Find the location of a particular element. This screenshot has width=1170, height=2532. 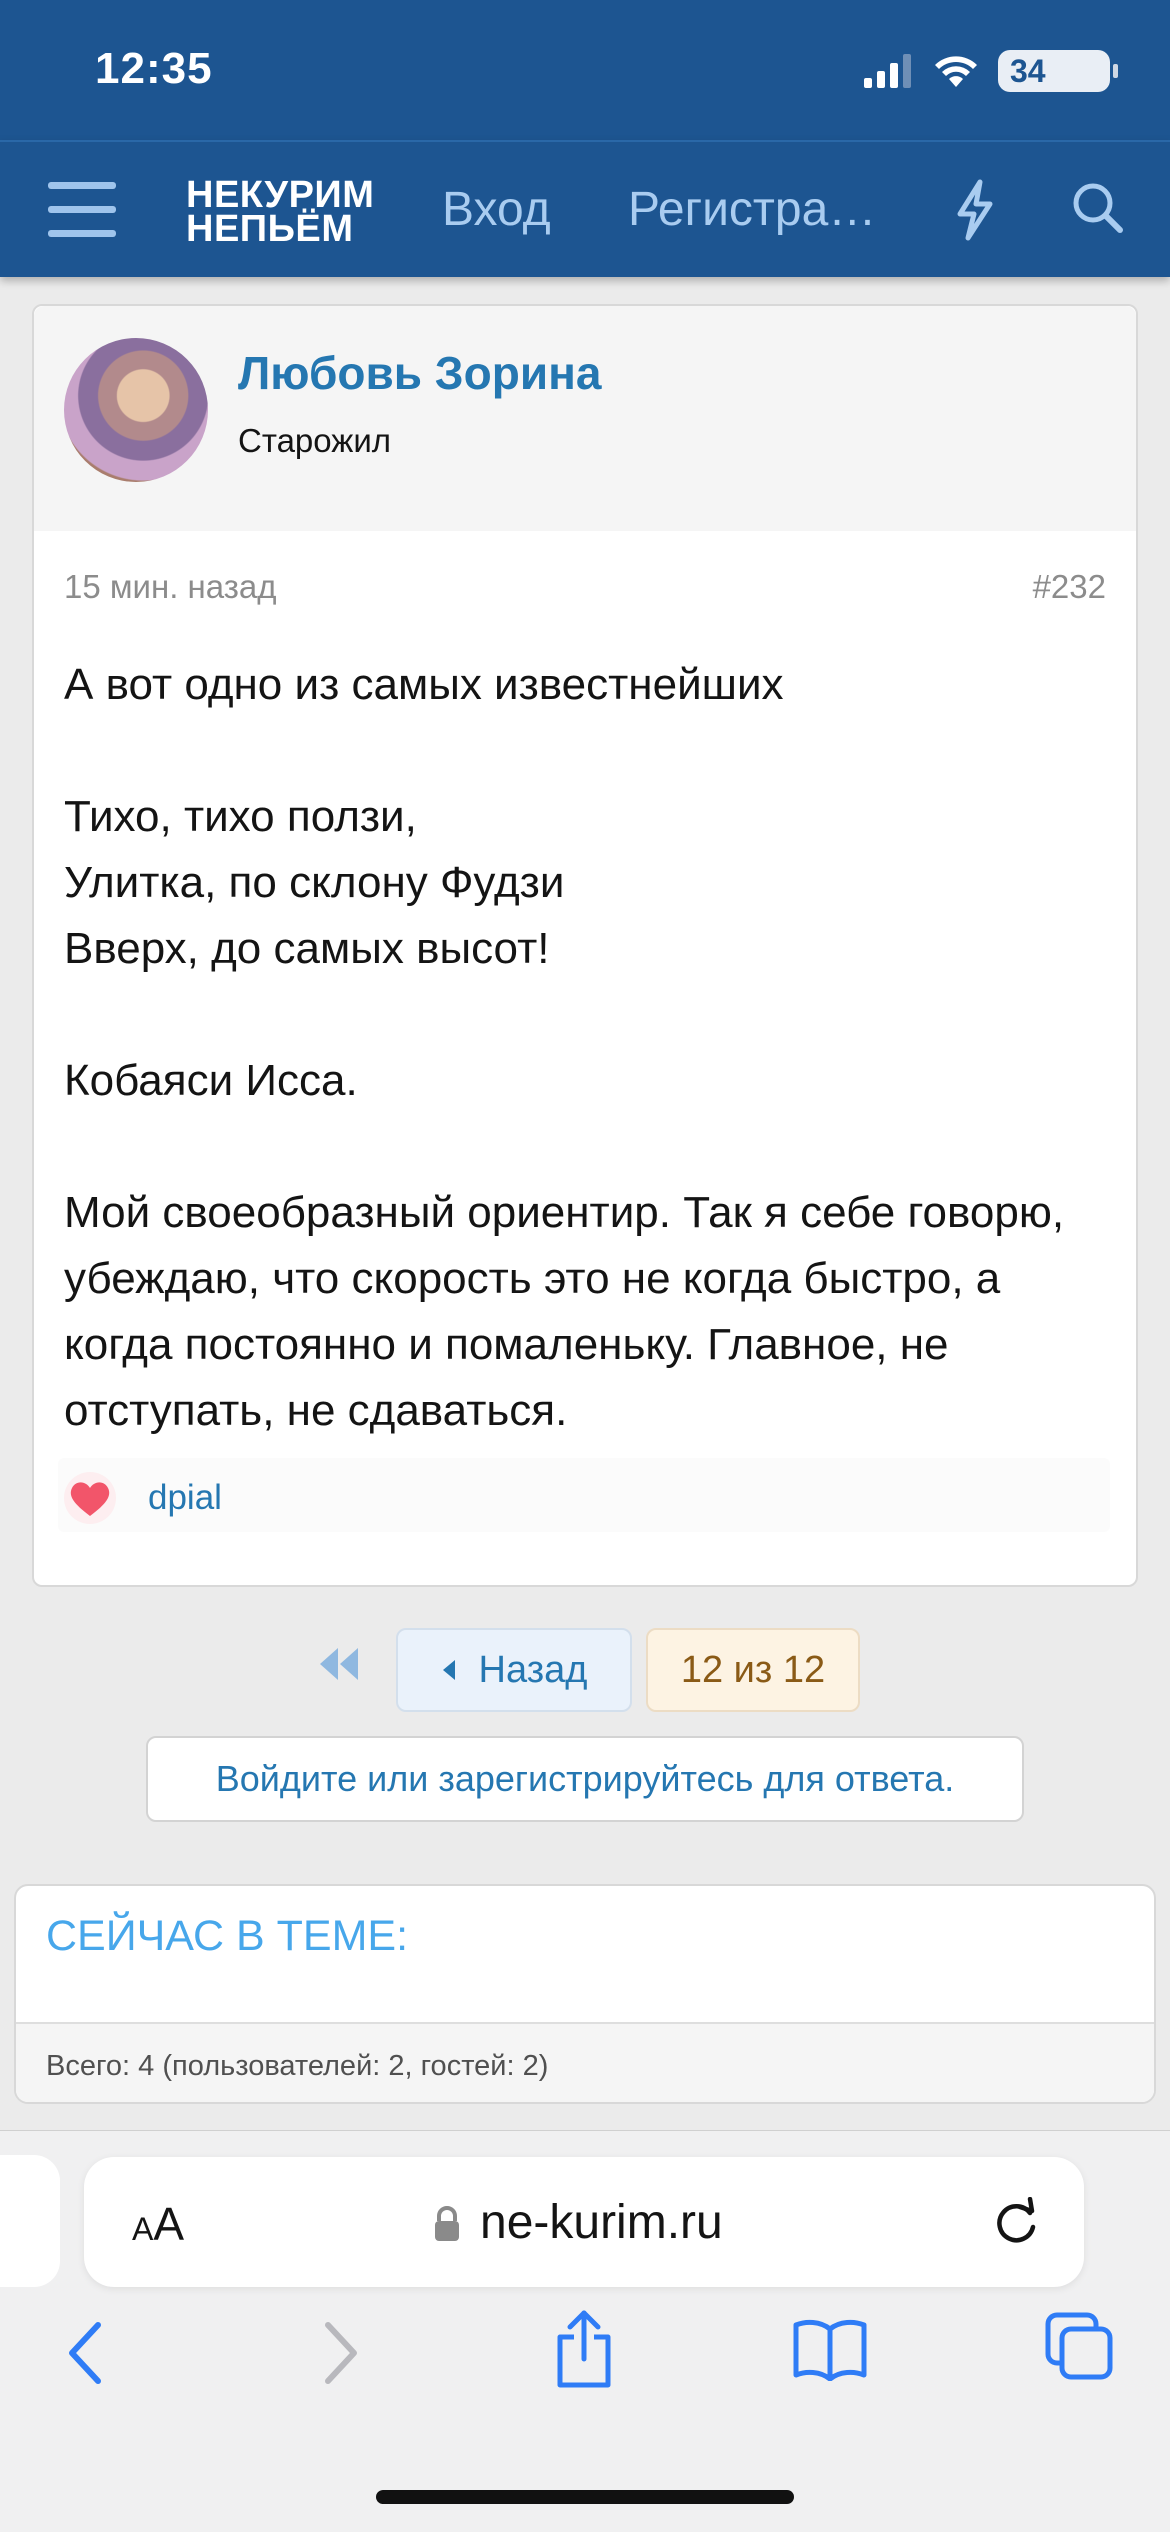

status-bar: 12:35 34 is located at coordinates (585, 70).